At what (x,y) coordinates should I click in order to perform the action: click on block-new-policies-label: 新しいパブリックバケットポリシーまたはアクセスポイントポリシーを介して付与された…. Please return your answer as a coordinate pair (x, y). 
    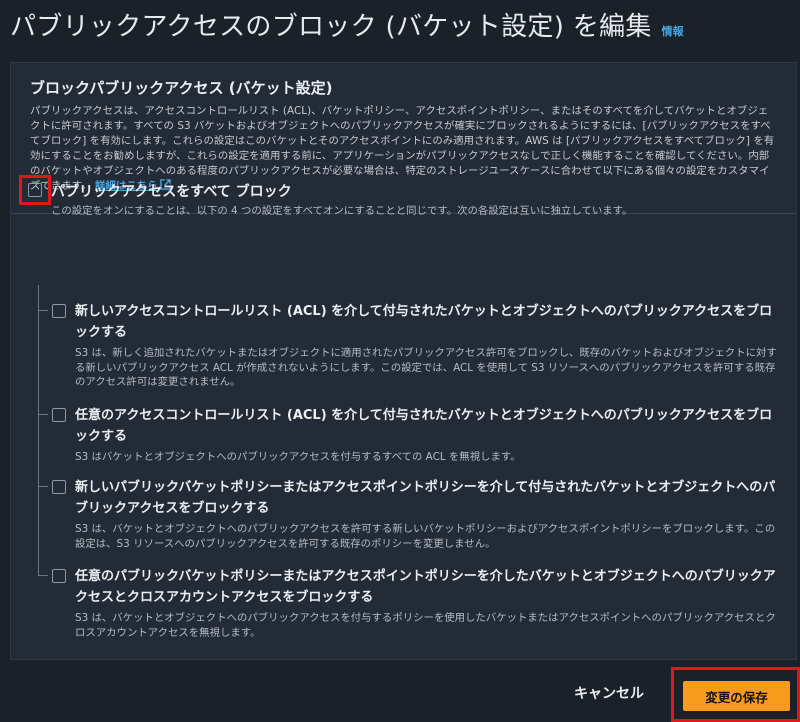
    Looking at the image, I should click on (426, 498).